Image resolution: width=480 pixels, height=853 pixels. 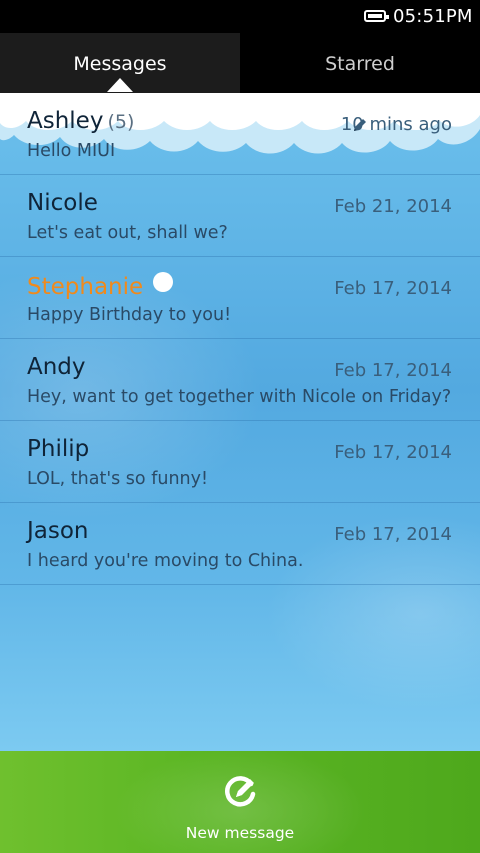 I want to click on contact-name: Andy, so click(x=56, y=367).